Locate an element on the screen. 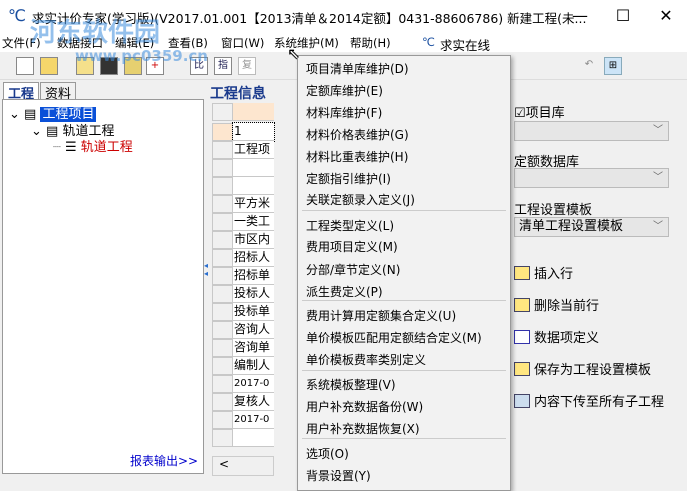  menu-item: 单价模板匹配用定额结合定义(M) is located at coordinates (394, 337).